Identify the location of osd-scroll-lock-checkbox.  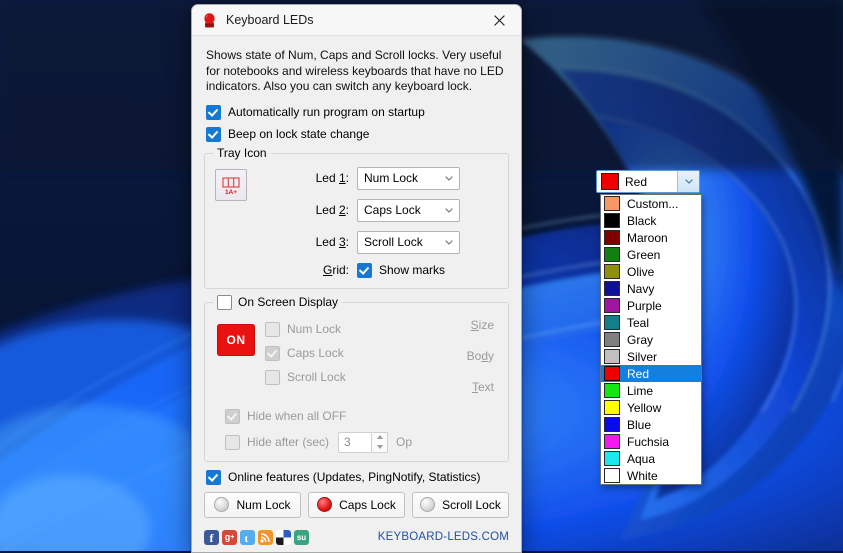
(272, 377).